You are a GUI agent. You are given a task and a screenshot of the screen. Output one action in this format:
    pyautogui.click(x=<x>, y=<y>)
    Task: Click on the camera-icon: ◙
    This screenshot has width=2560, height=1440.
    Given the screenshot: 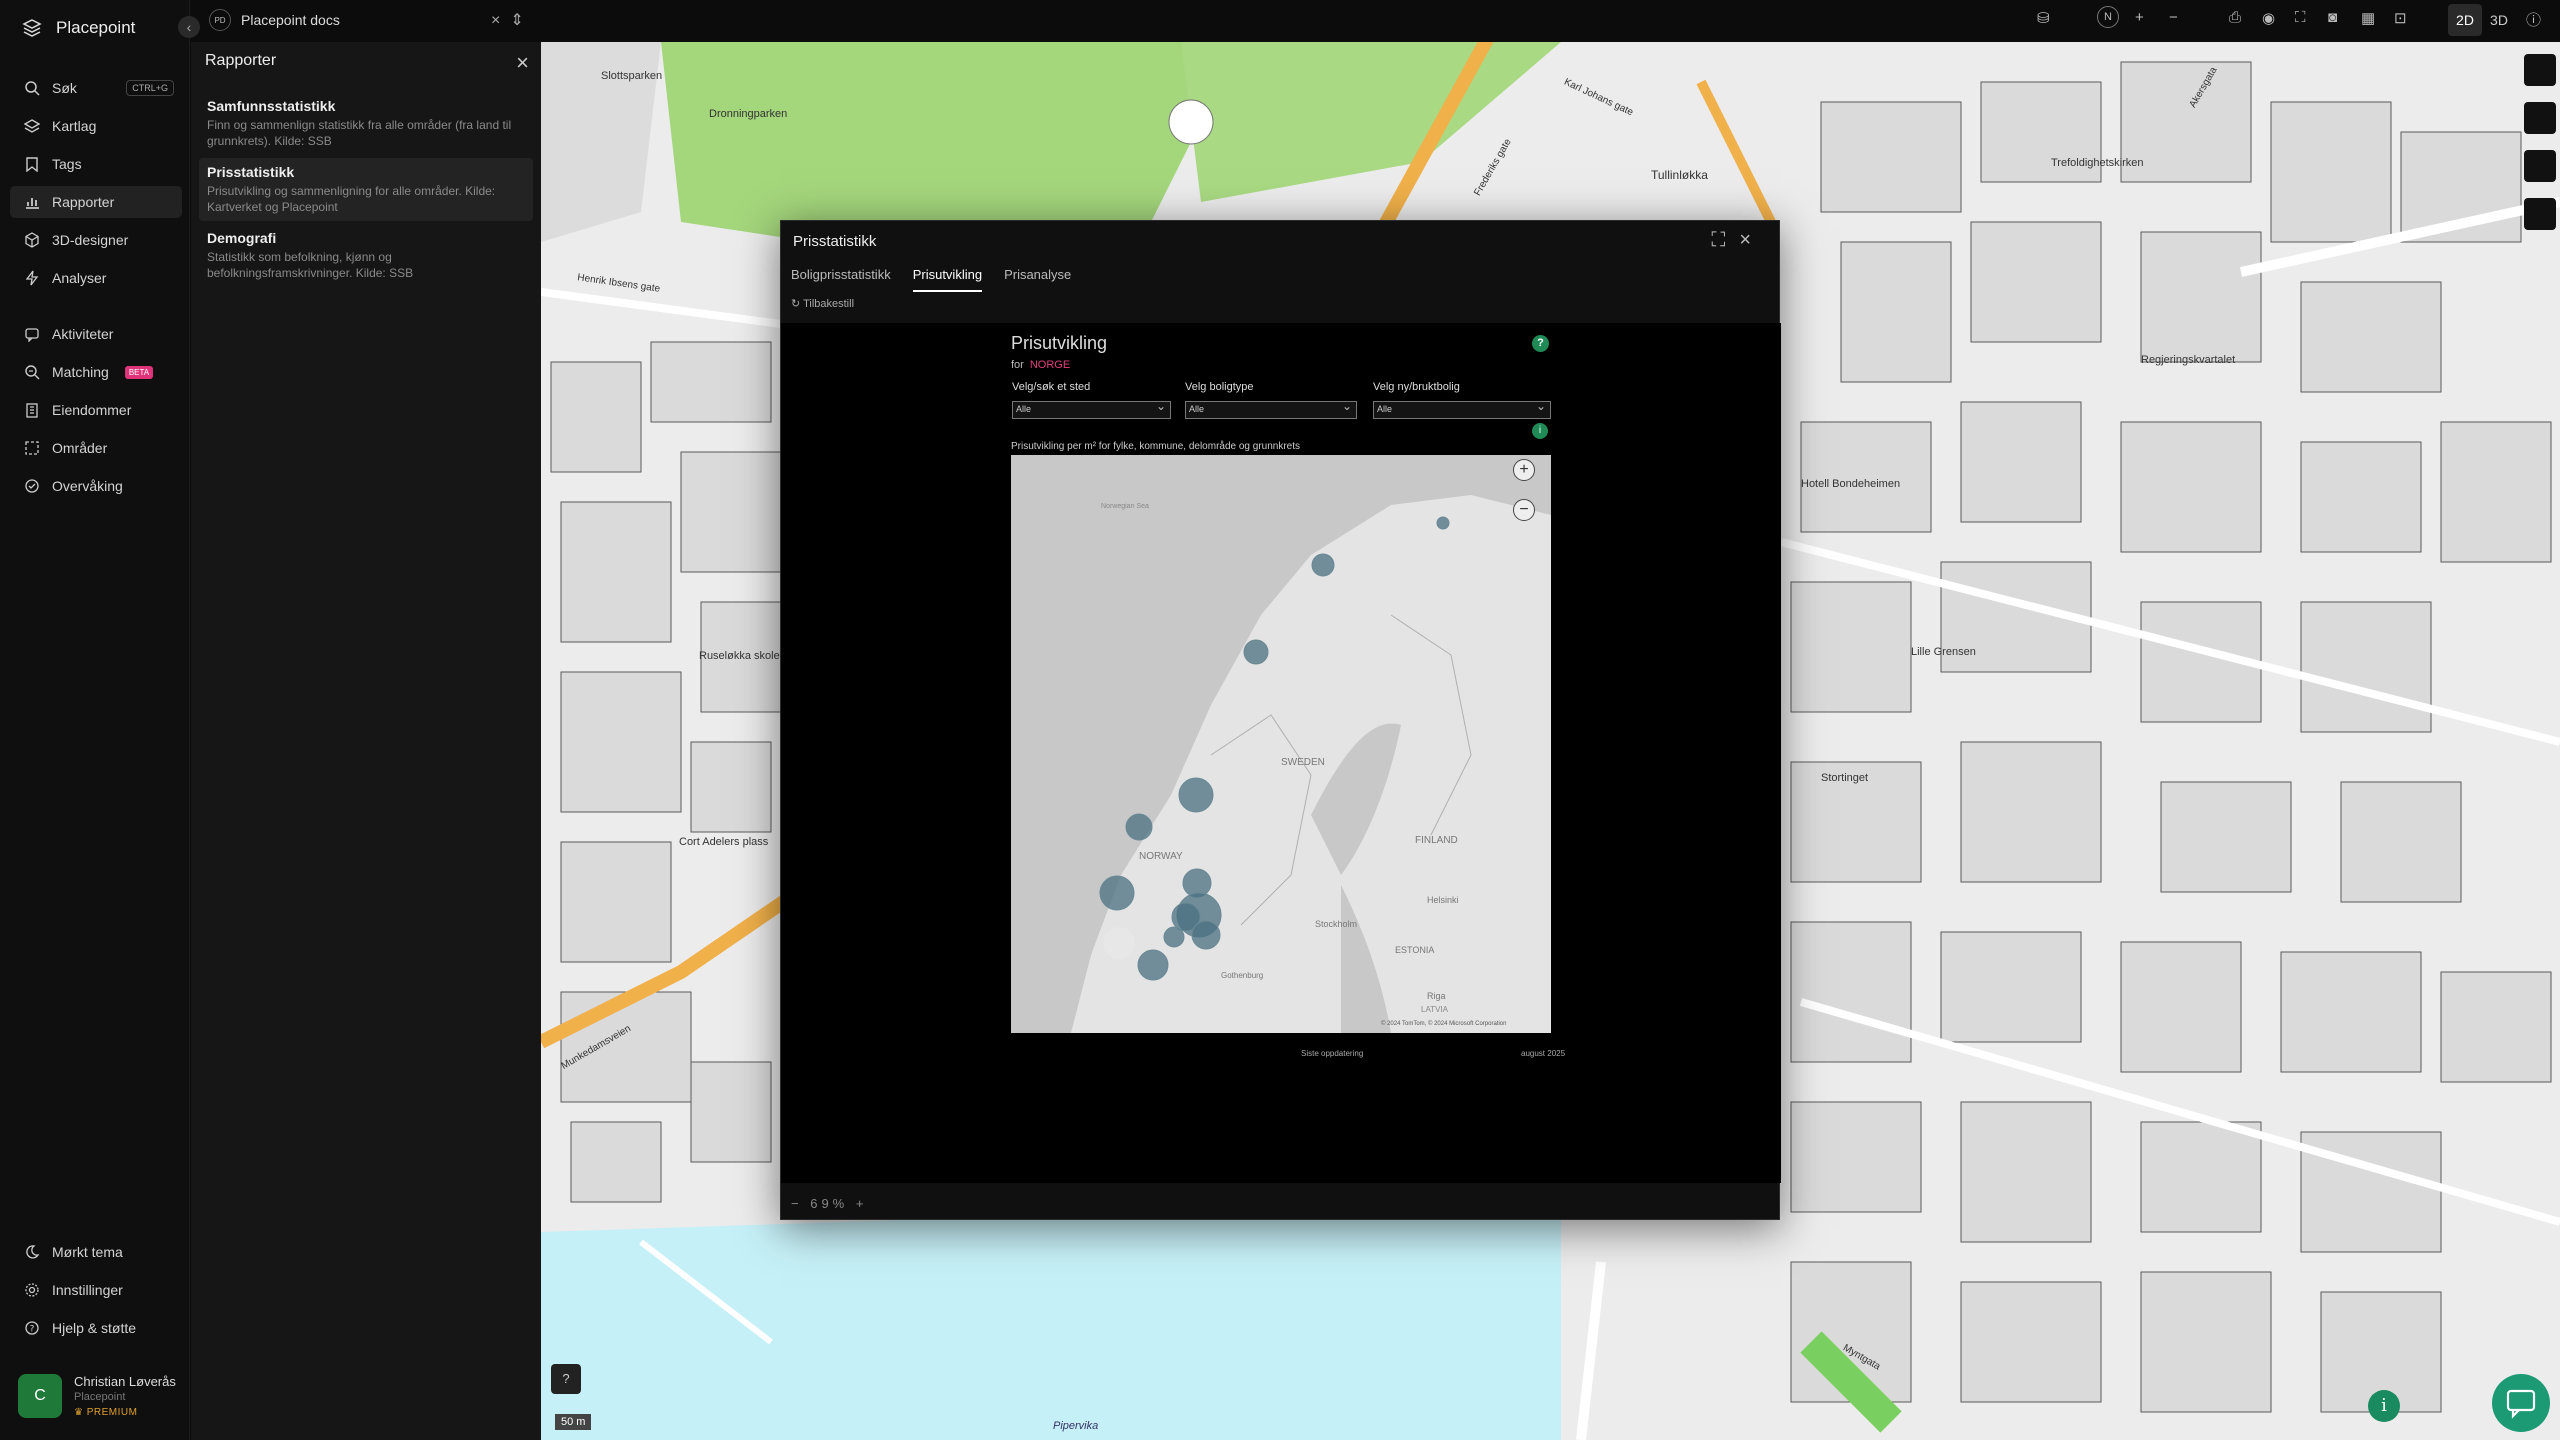 What is the action you would take?
    pyautogui.click(x=2332, y=17)
    